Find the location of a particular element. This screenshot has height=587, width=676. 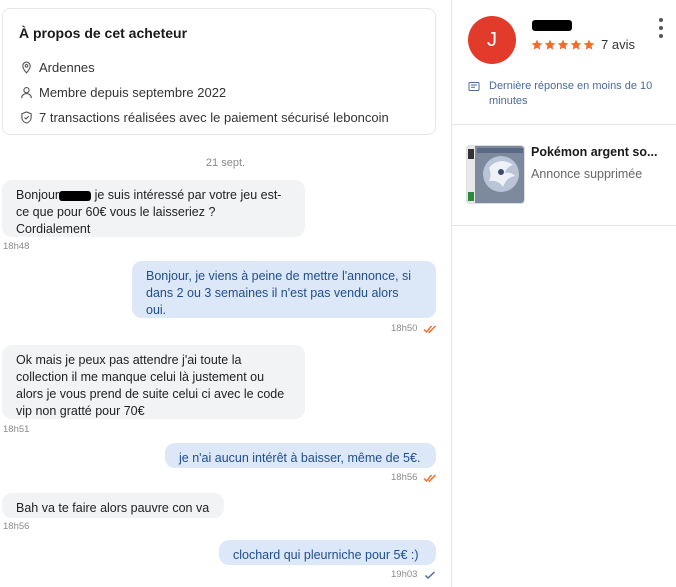

listing-thumbnail is located at coordinates (495, 174).